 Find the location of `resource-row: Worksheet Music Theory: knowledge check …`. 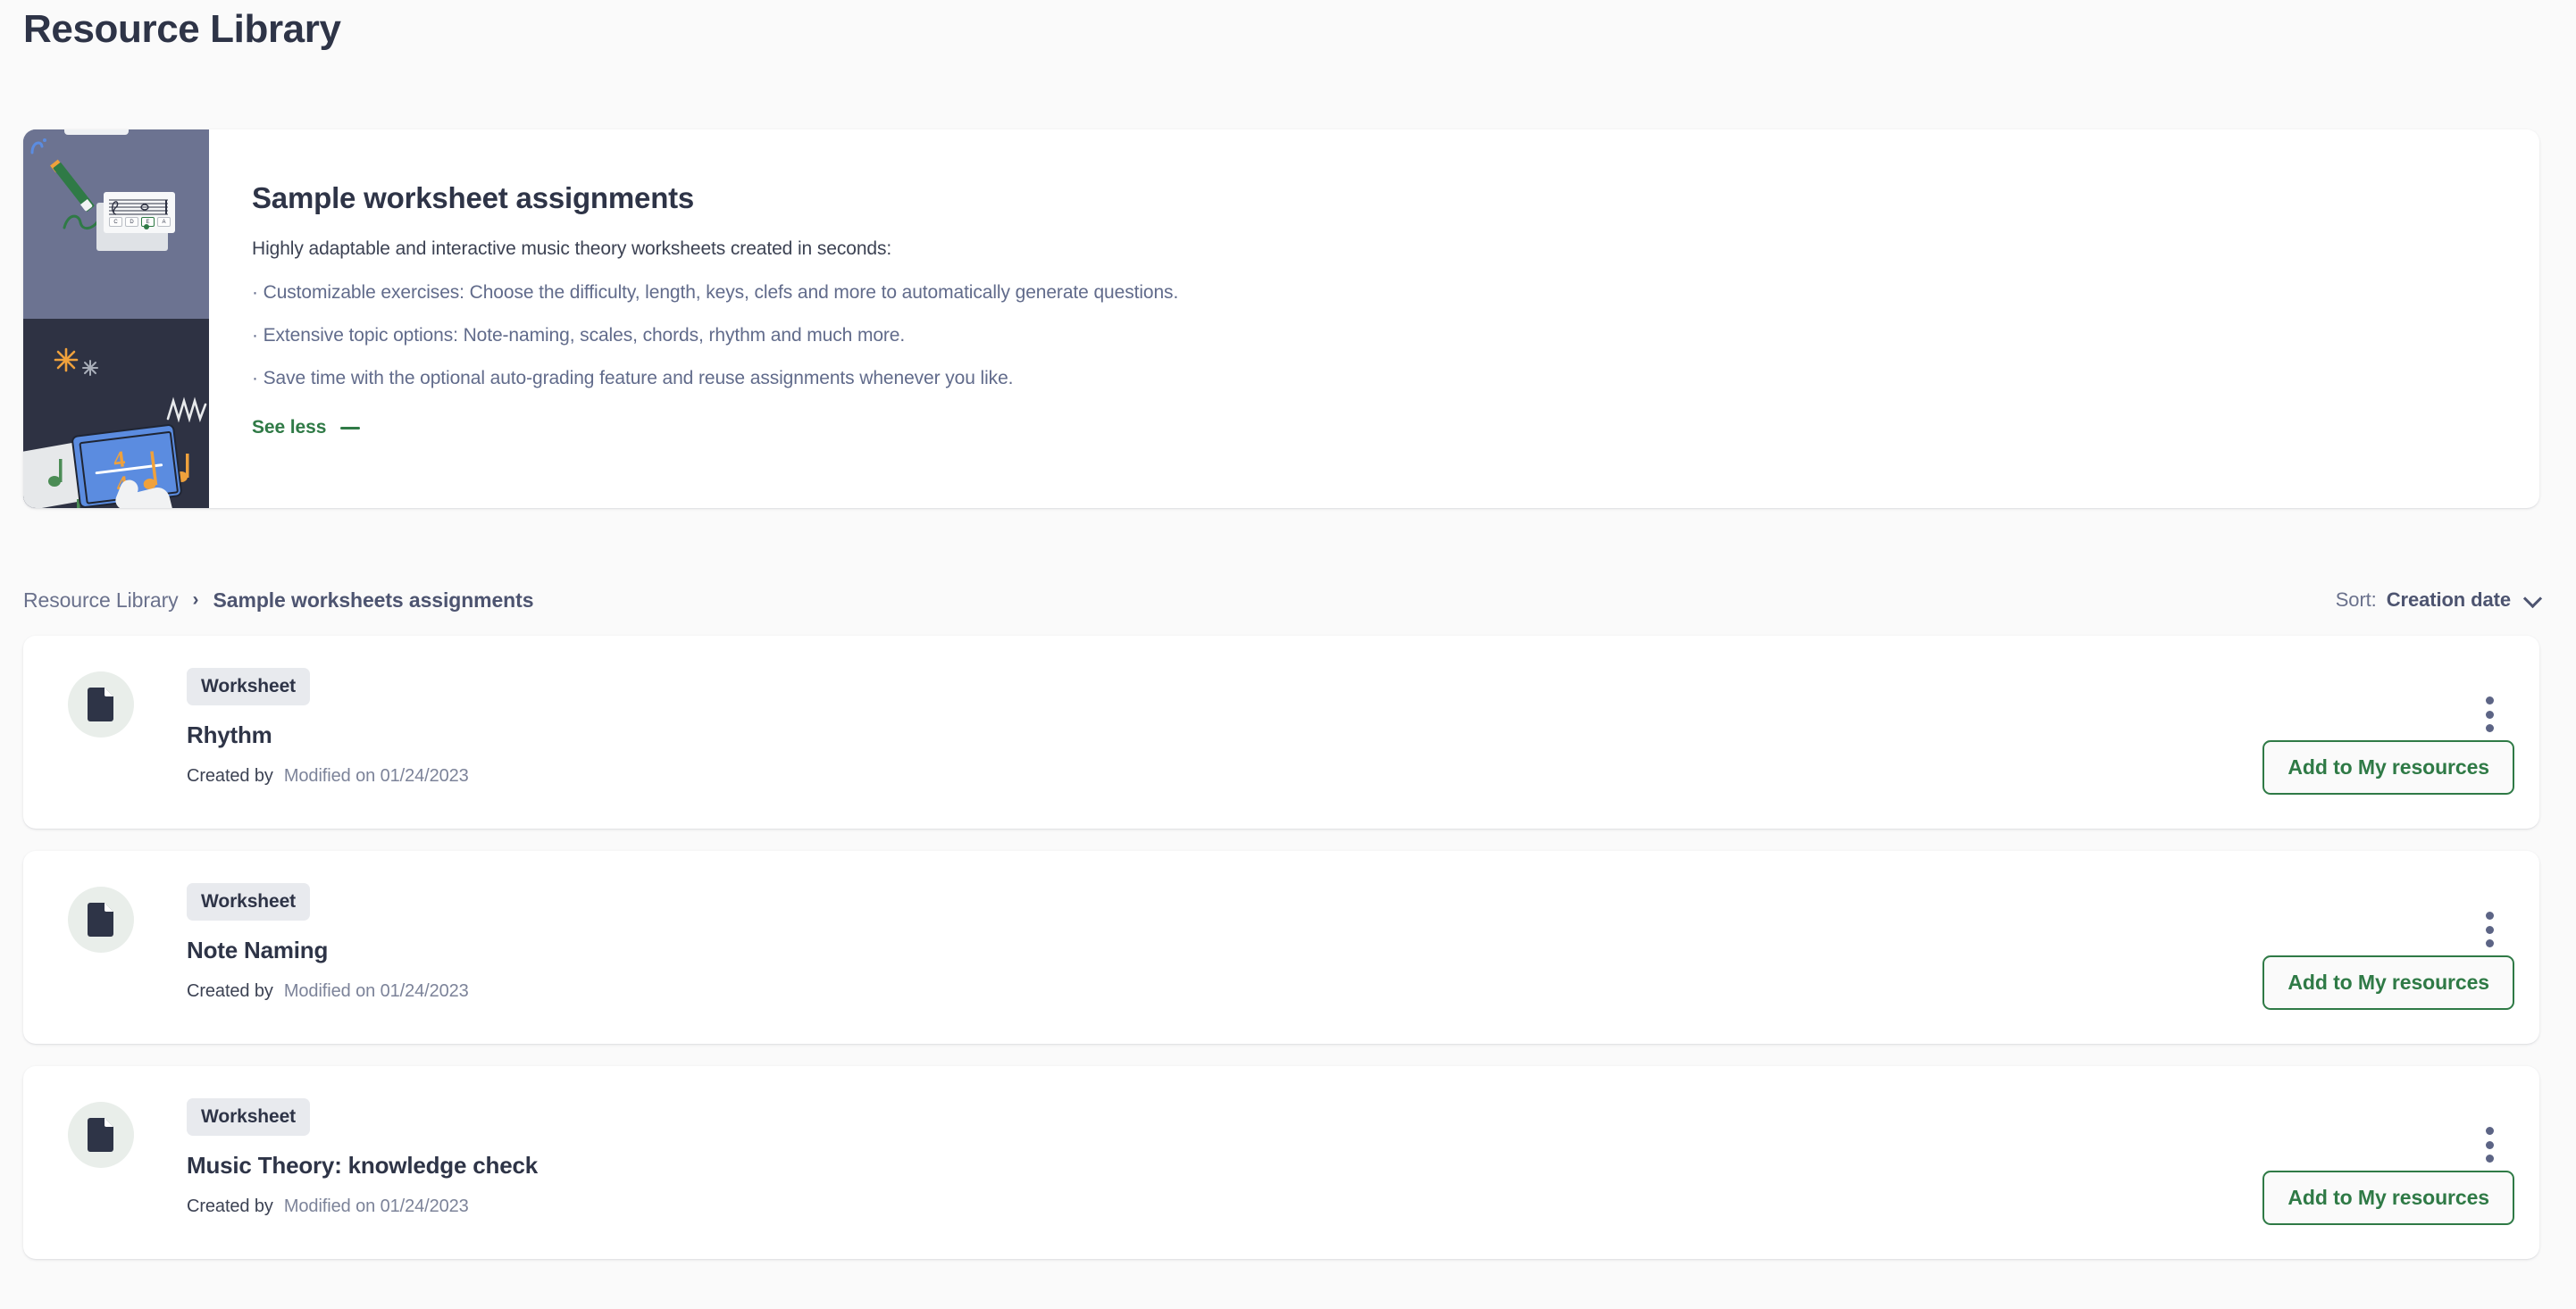

resource-row: Worksheet Music Theory: knowledge check … is located at coordinates (1281, 1163).